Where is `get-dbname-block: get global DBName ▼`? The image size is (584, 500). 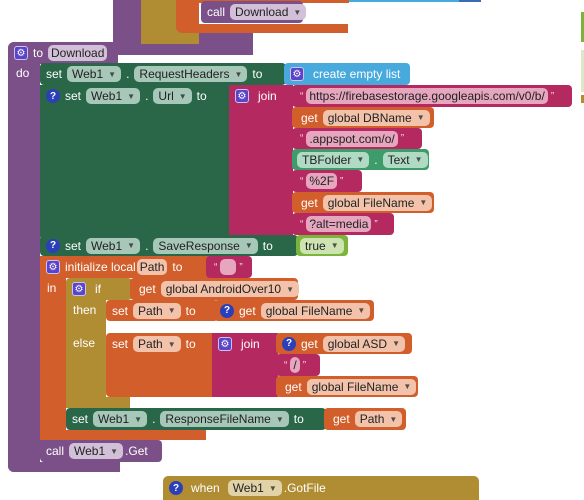 get-dbname-block: get global DBName ▼ is located at coordinates (363, 117).